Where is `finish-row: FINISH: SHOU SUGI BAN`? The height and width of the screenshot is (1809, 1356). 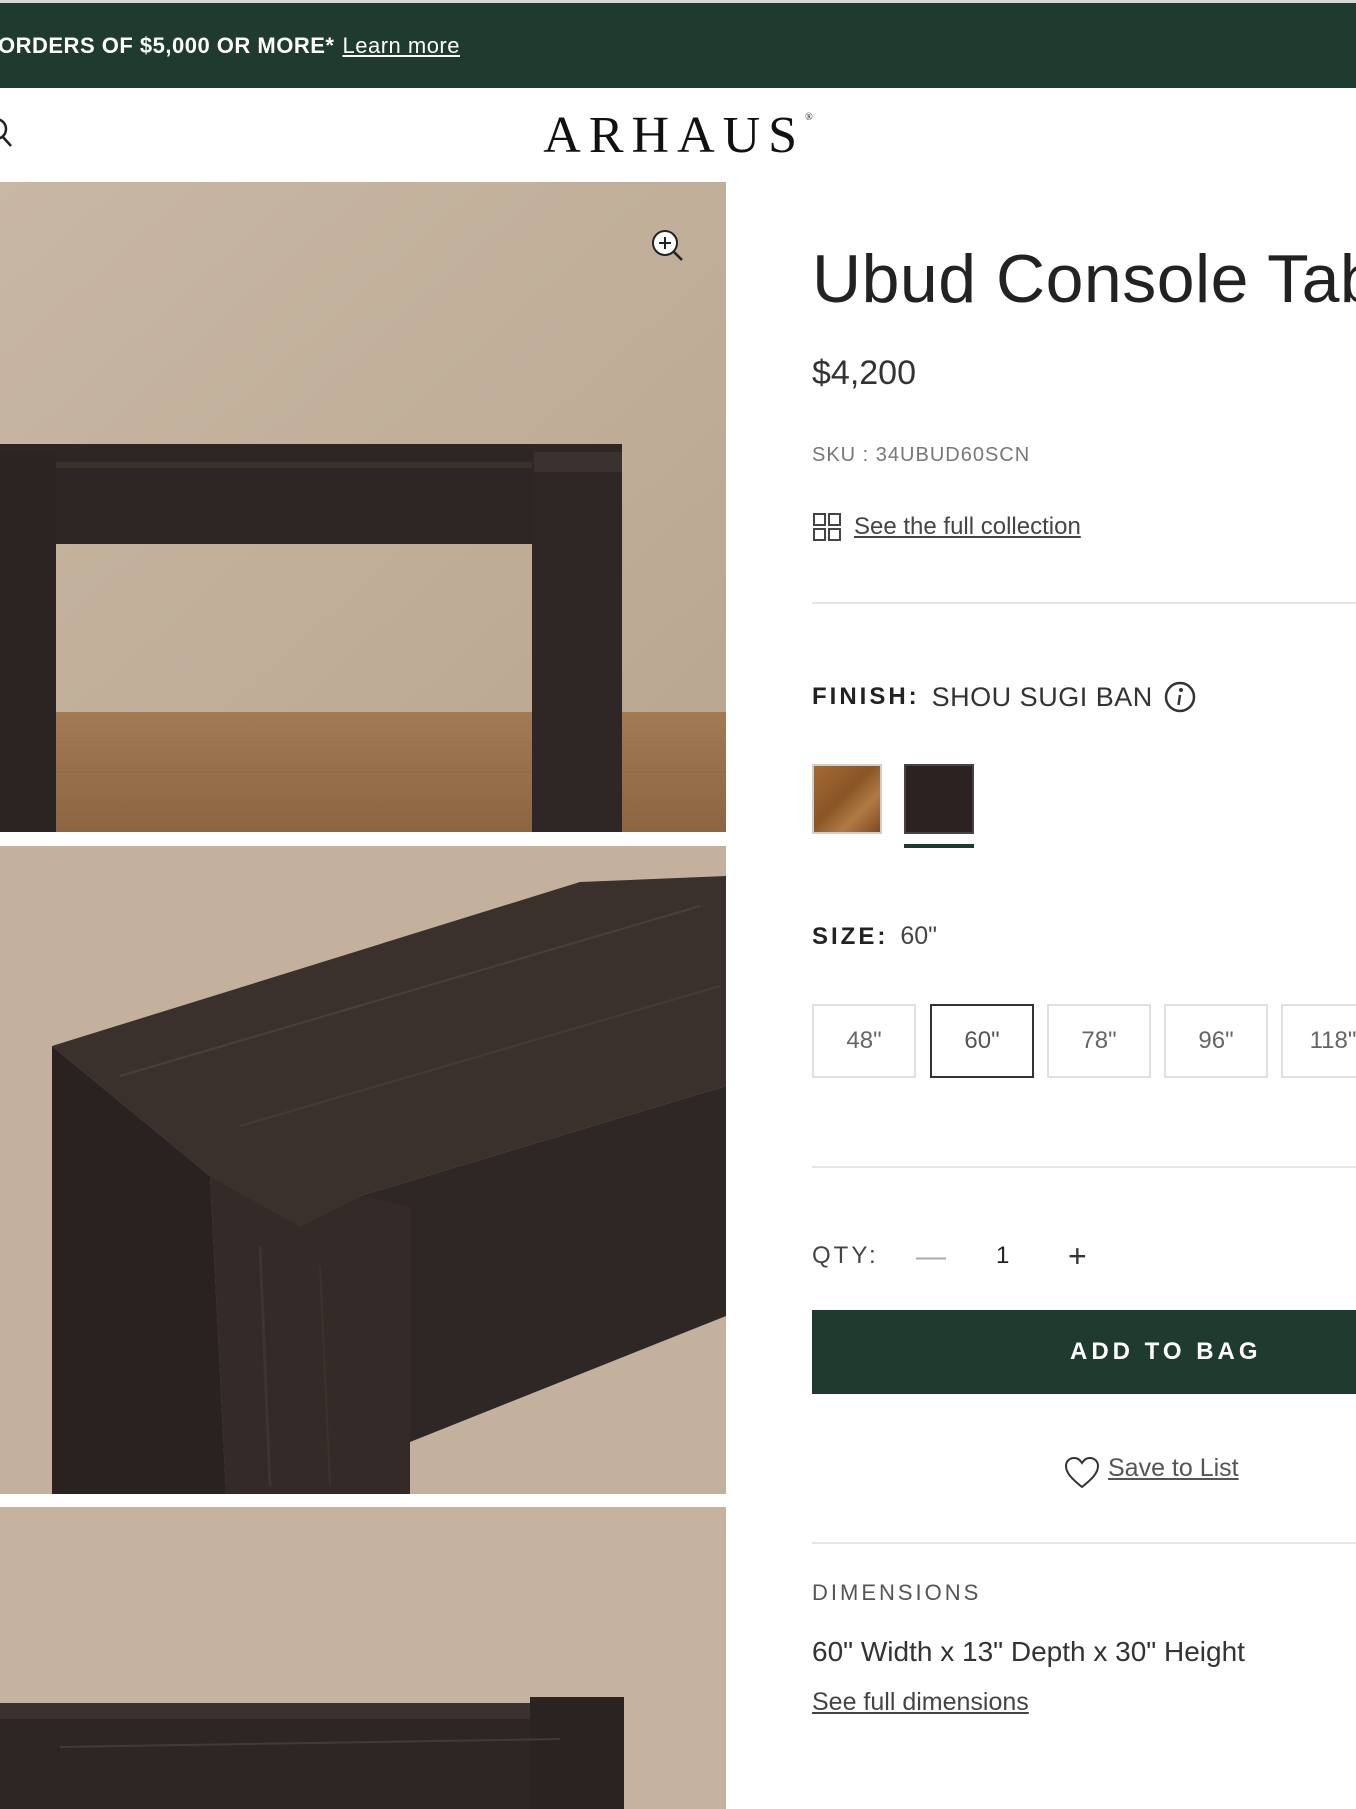 finish-row: FINISH: SHOU SUGI BAN is located at coordinates (1004, 697).